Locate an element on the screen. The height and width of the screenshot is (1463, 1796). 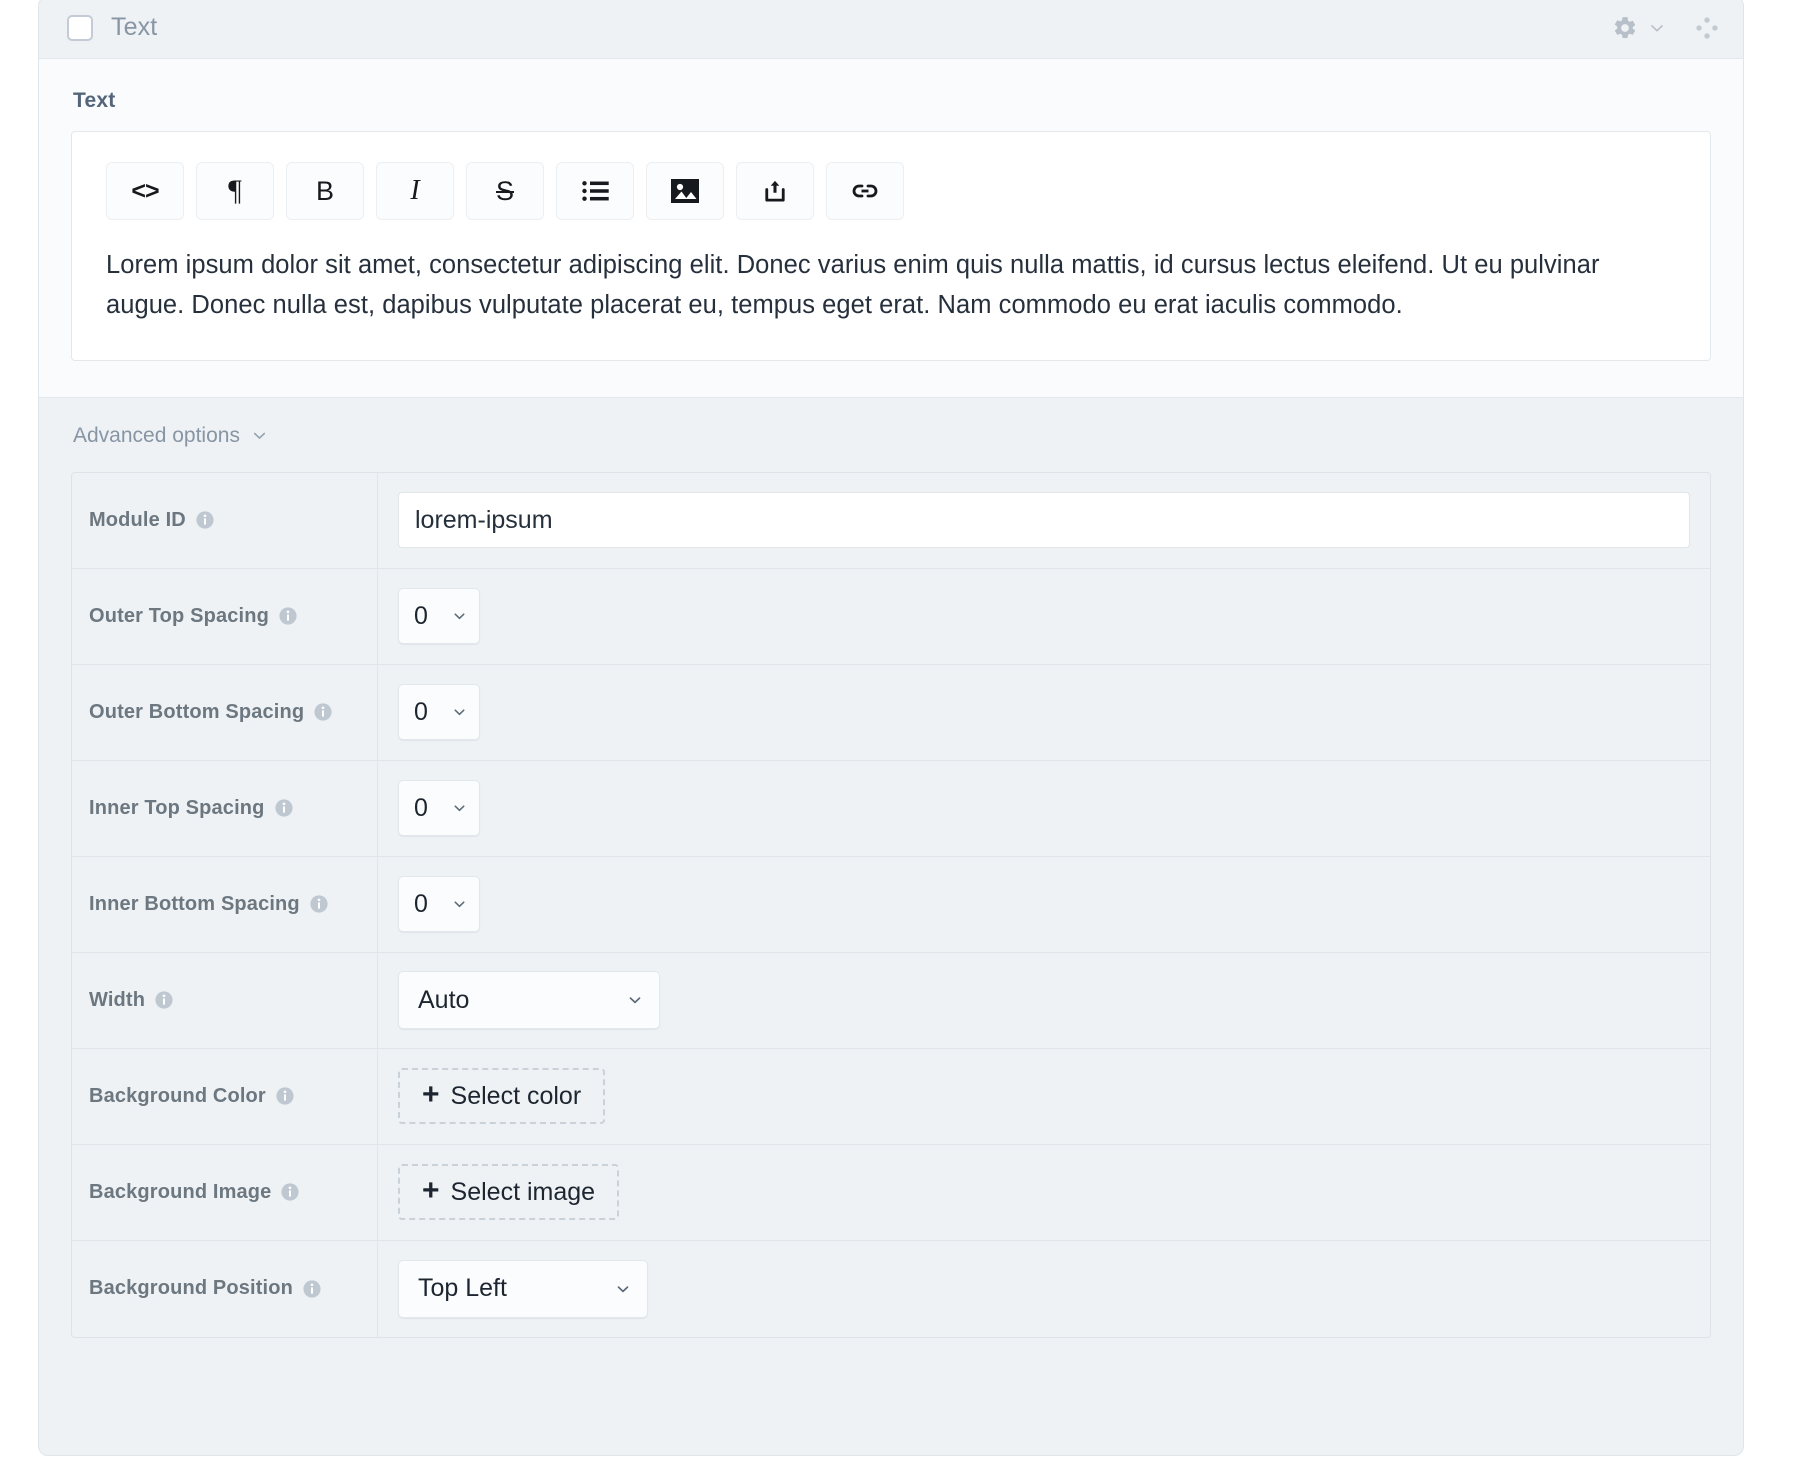
settings-label-cell: Outer Bottom Spacing is located at coordinates (225, 712).